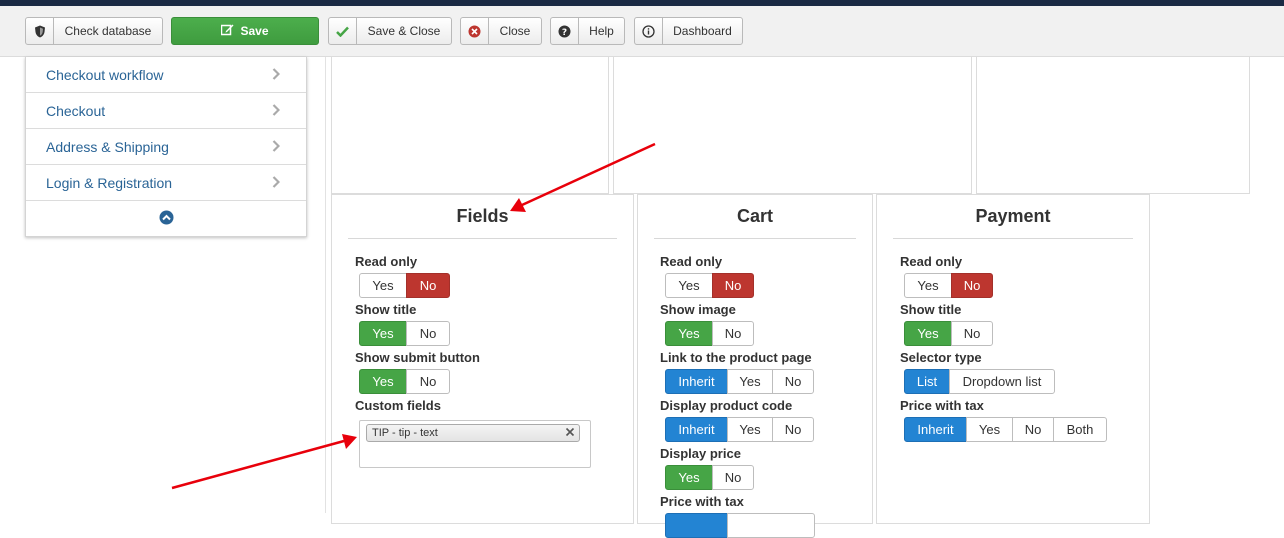  I want to click on show-submit-button-toggle: Yes No, so click(404, 381).